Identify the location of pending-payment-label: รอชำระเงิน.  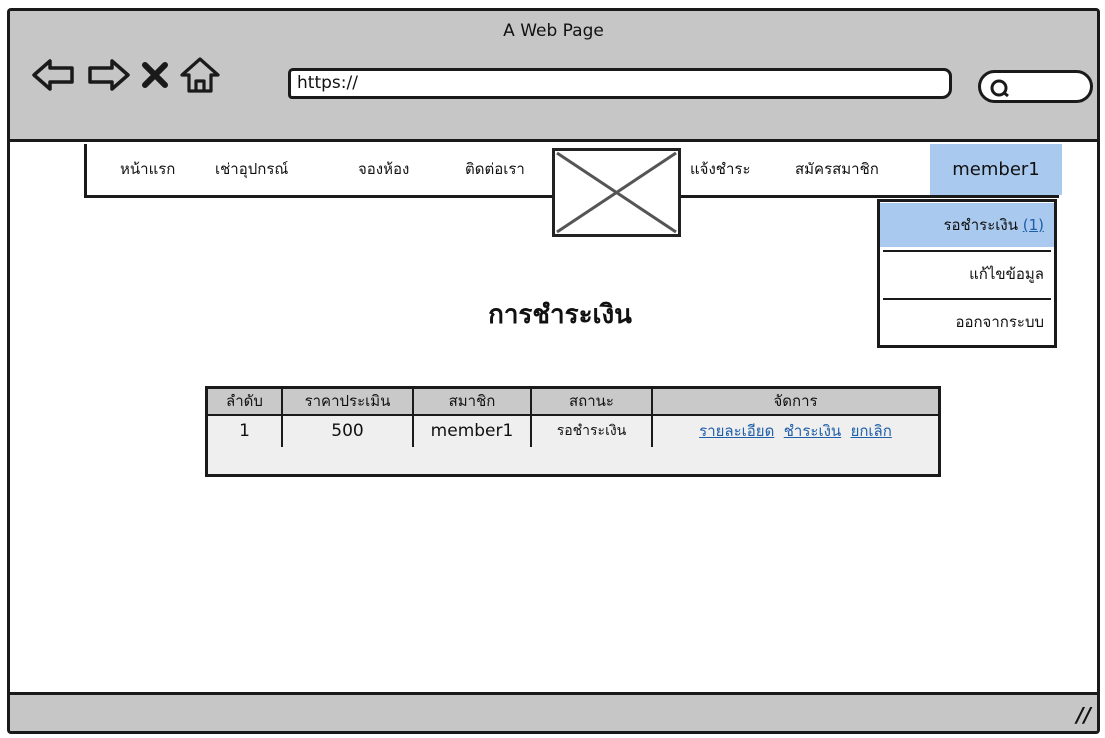
(980, 225).